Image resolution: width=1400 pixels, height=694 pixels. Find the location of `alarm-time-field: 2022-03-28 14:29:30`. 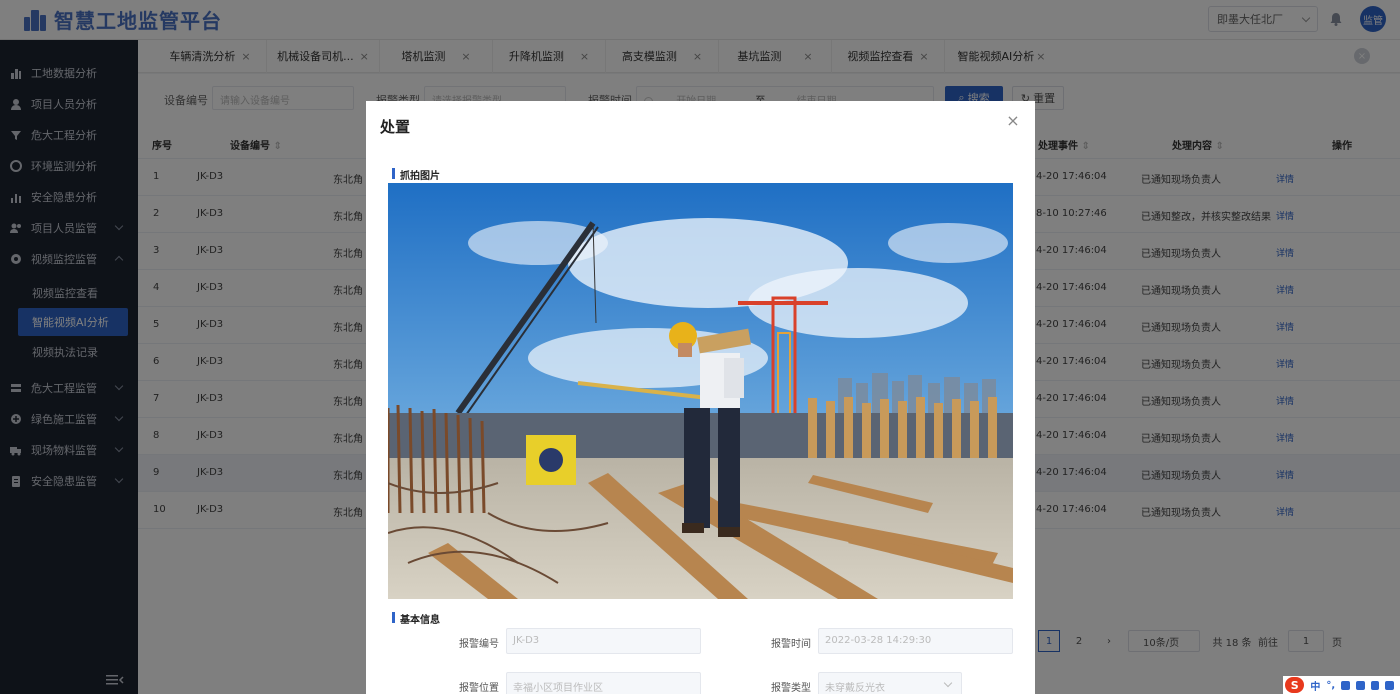

alarm-time-field: 2022-03-28 14:29:30 is located at coordinates (915, 641).